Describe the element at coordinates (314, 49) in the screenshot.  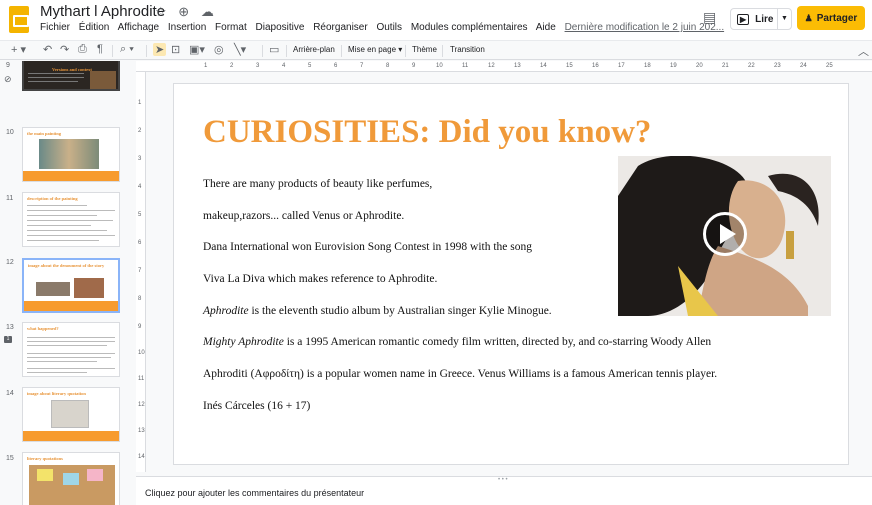
I see `background-button: Arrière-plan` at that location.